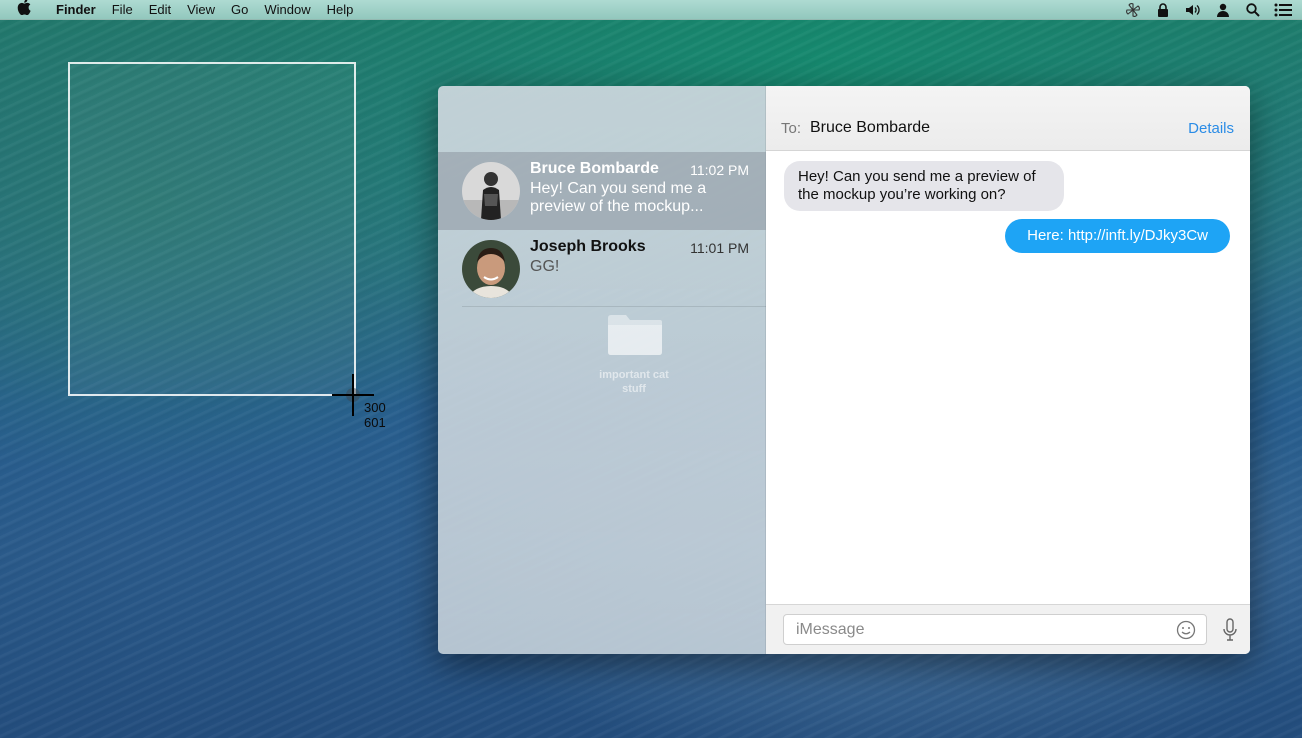 The width and height of the screenshot is (1302, 738). What do you see at coordinates (1253, 10) in the screenshot?
I see `spotlight-icon` at bounding box center [1253, 10].